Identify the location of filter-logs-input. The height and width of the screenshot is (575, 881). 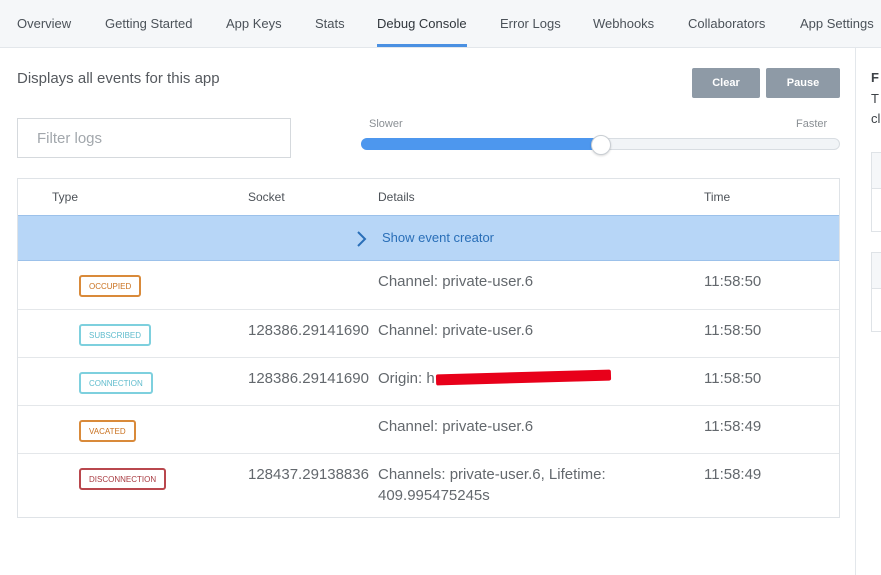
(154, 138).